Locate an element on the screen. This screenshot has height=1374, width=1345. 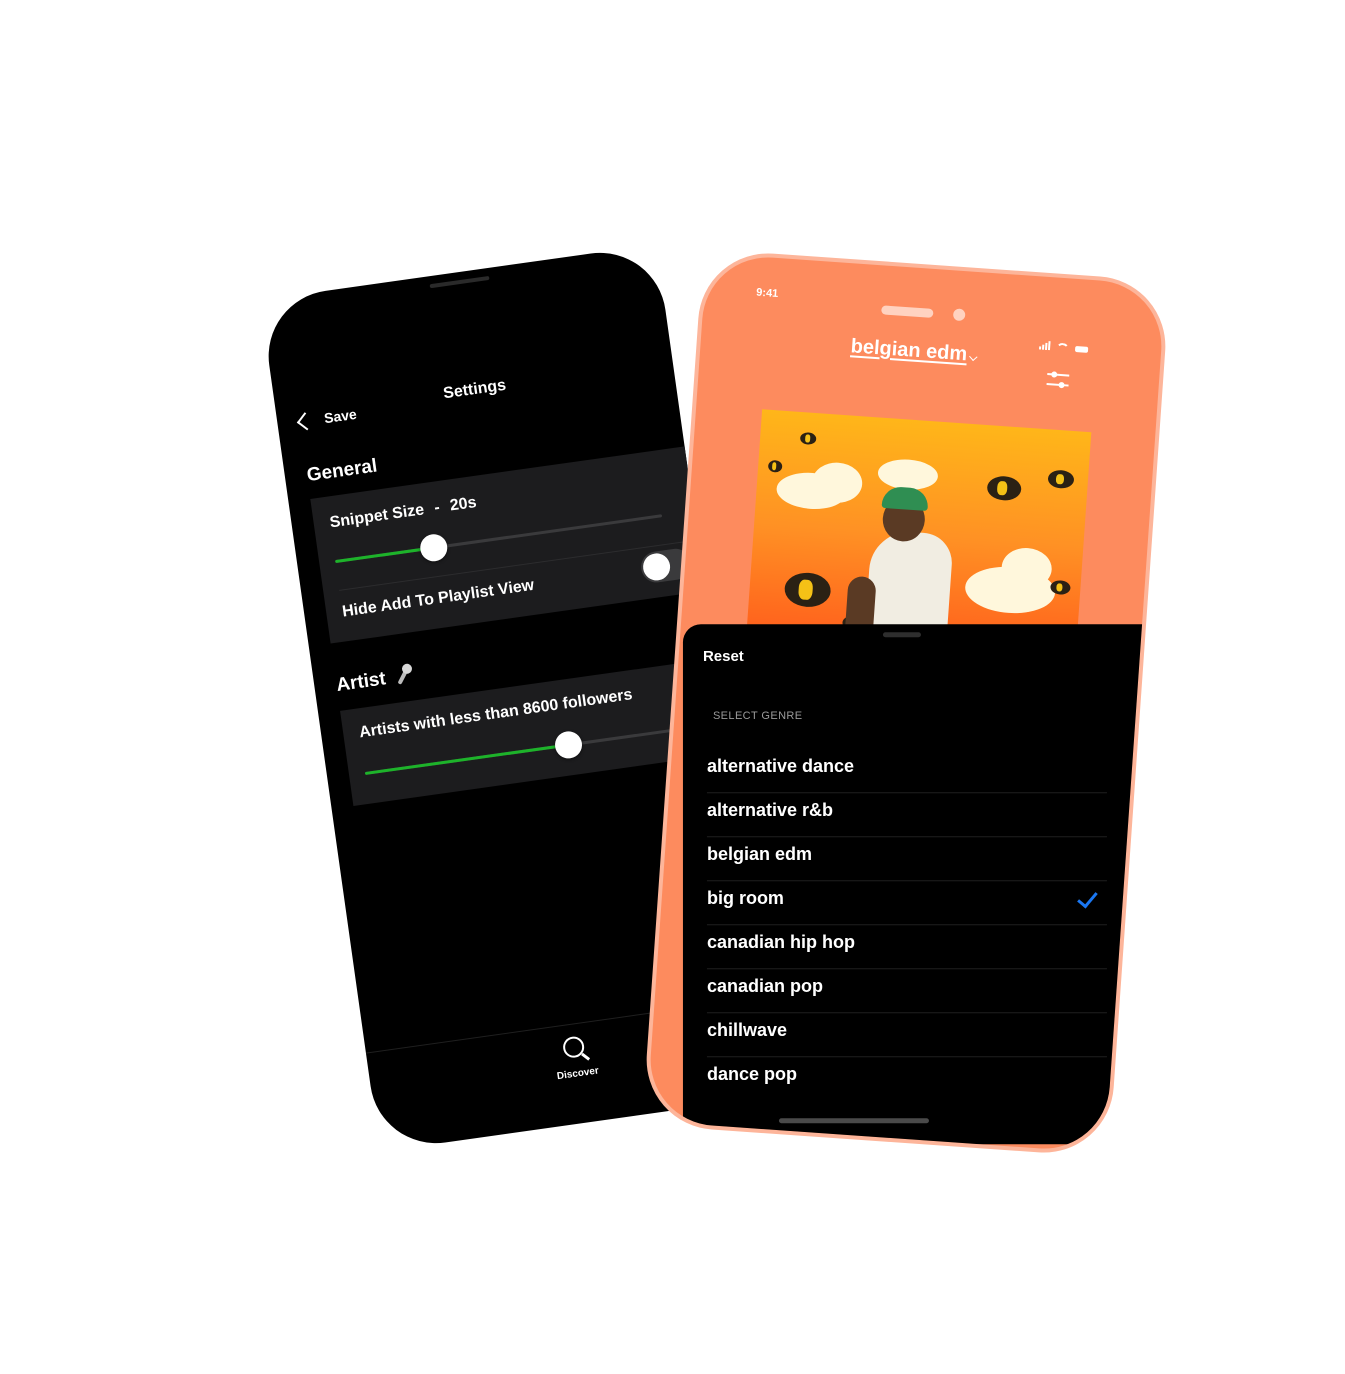
status-icons is located at coordinates (1063, 346).